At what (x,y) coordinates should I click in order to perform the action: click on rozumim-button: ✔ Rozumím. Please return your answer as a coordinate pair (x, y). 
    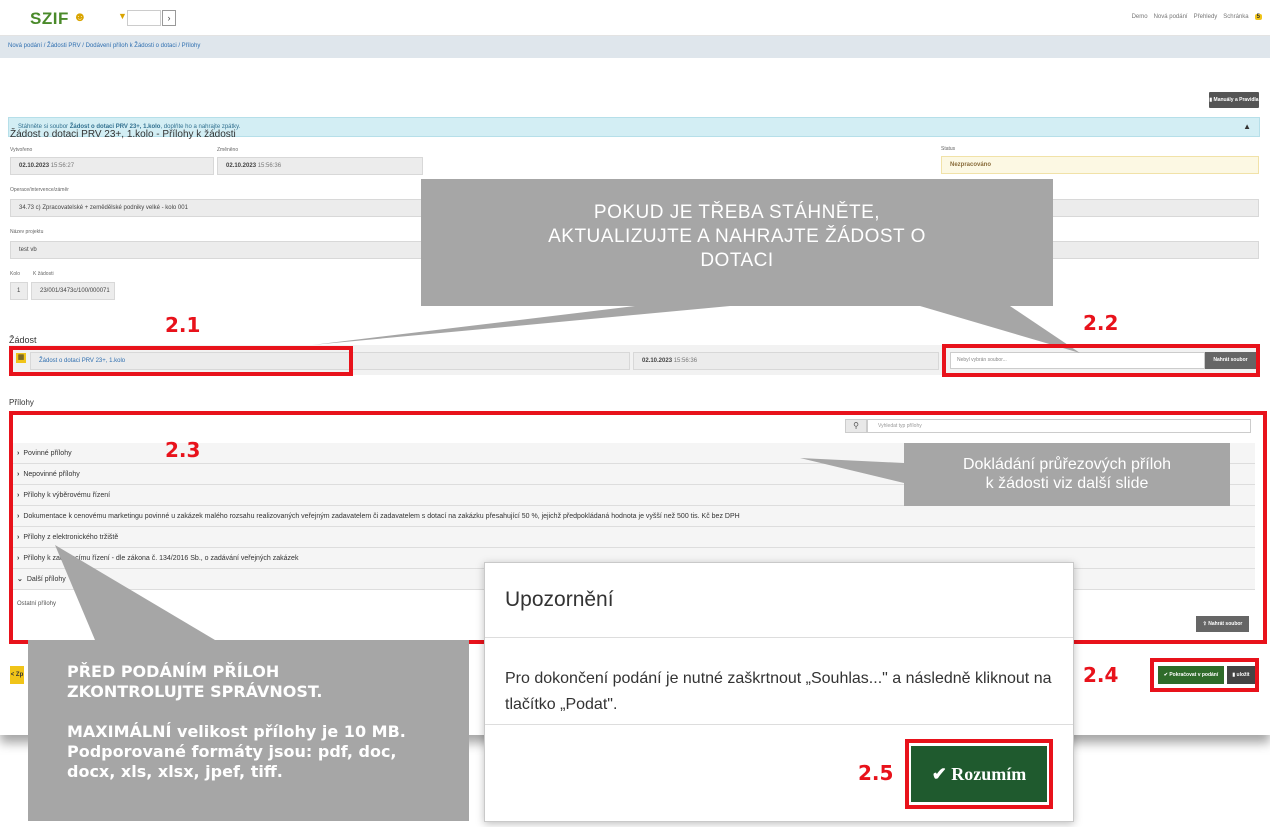
    Looking at the image, I should click on (979, 774).